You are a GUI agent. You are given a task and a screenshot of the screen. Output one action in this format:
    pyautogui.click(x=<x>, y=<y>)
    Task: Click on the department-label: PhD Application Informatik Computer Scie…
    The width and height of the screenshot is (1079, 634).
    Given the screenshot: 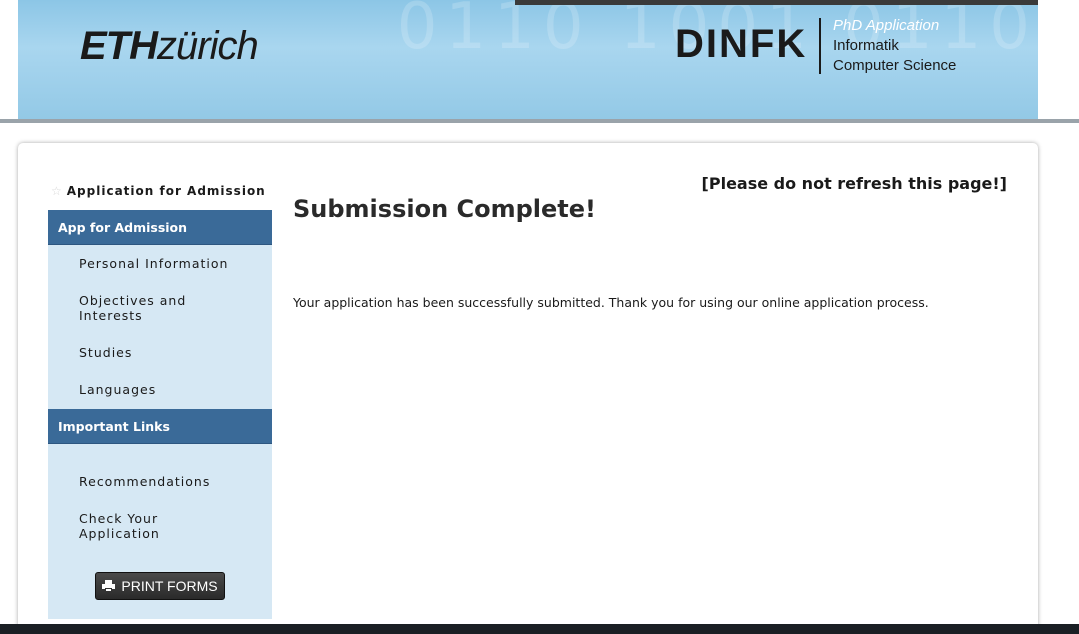 What is the action you would take?
    pyautogui.click(x=894, y=46)
    